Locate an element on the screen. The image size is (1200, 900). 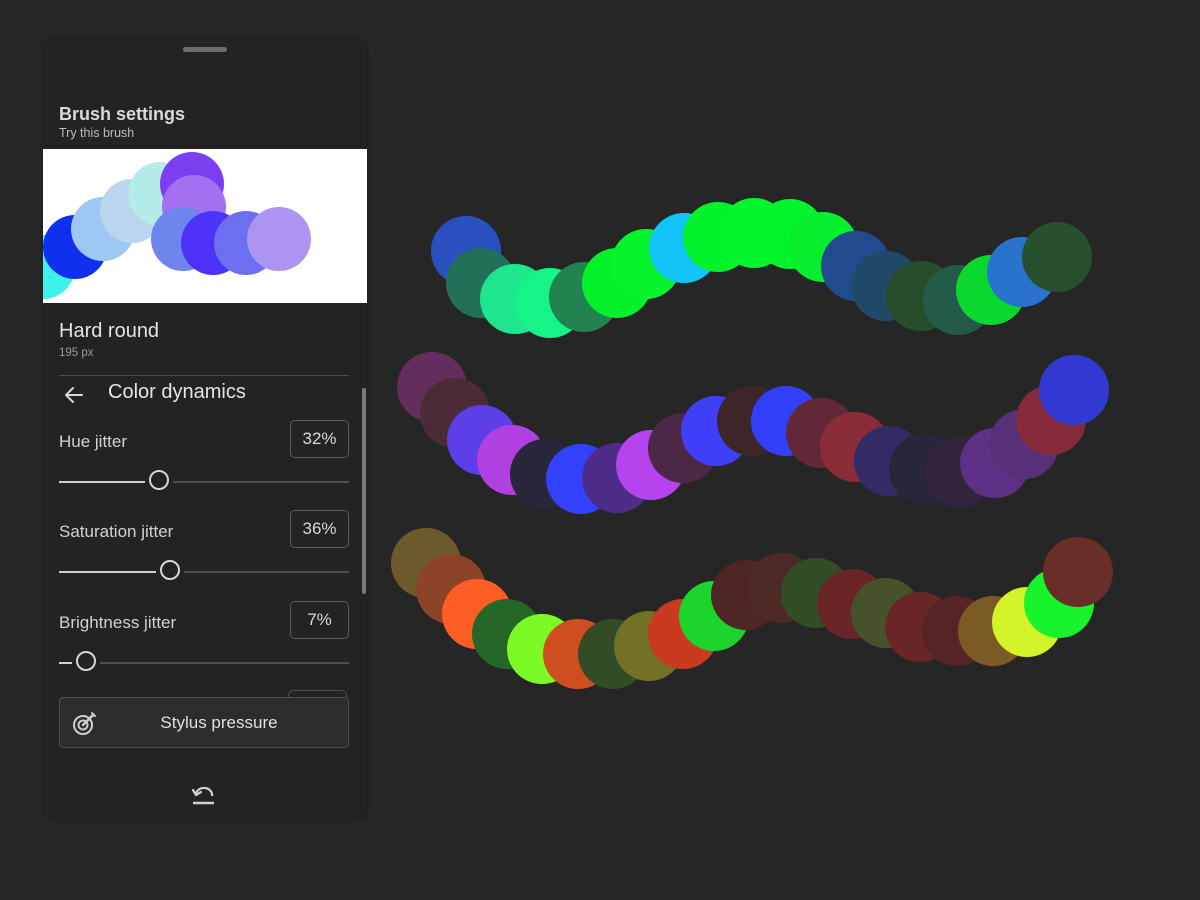
stylus-pressure-label: Stylus pressure is located at coordinates (219, 722).